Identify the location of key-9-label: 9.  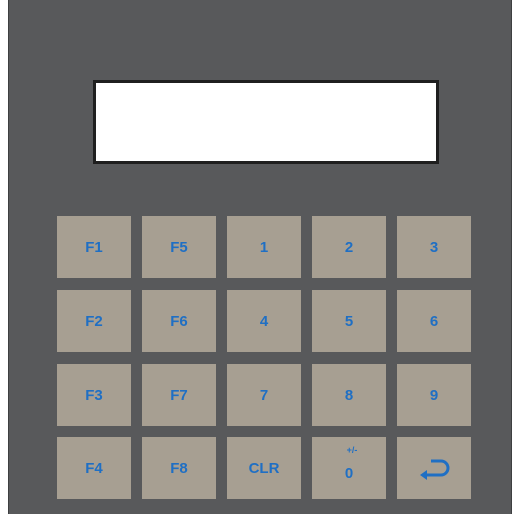
(434, 395).